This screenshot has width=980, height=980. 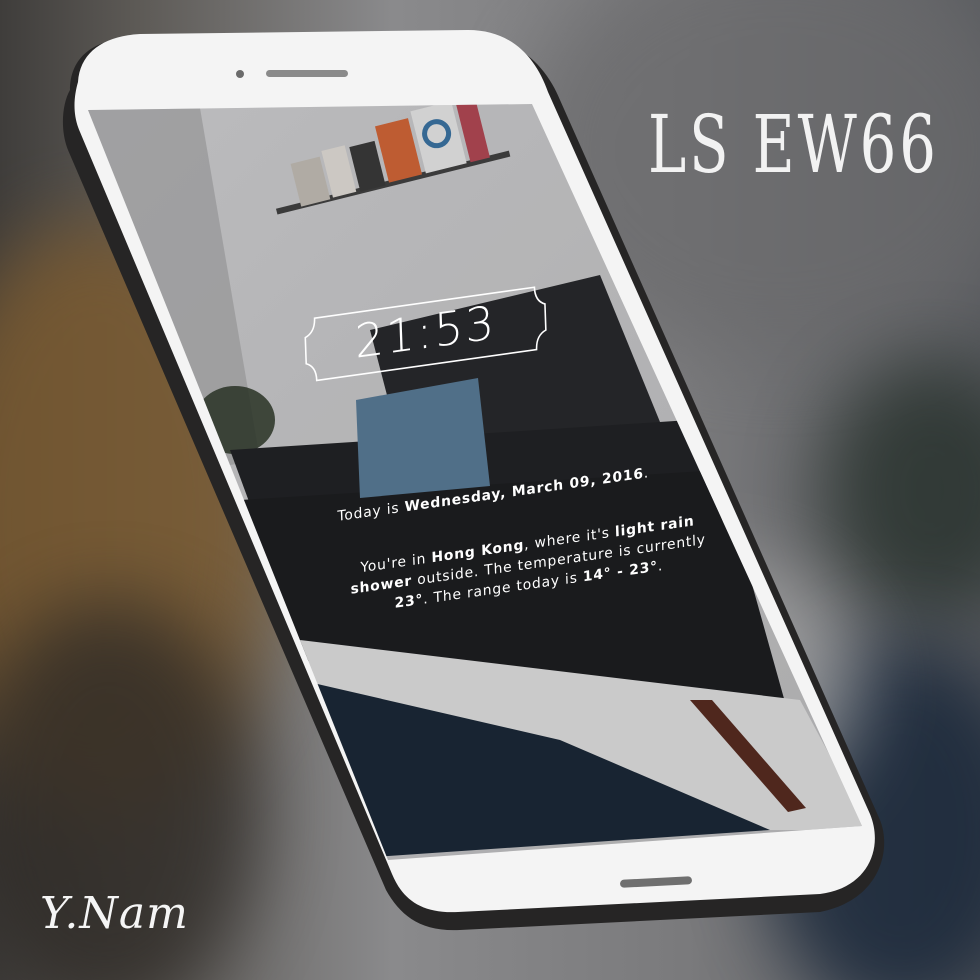 What do you see at coordinates (240, 74) in the screenshot?
I see `front-camera` at bounding box center [240, 74].